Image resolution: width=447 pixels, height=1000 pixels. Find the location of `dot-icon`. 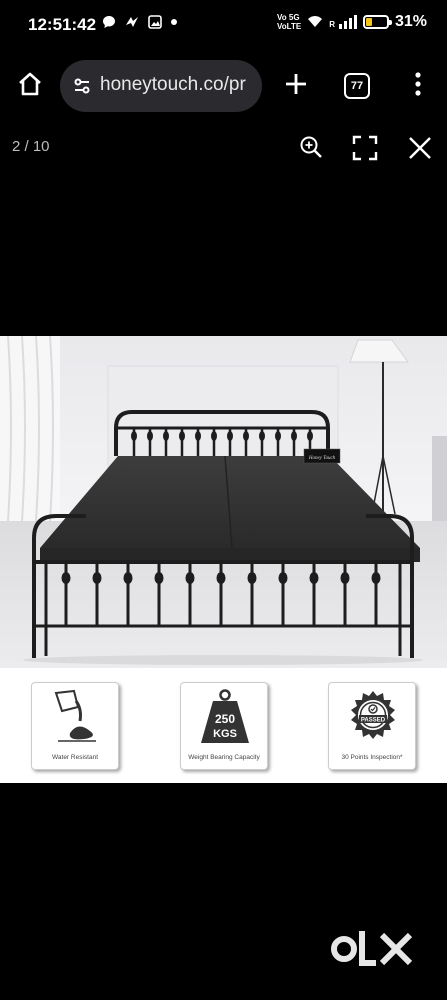

dot-icon is located at coordinates (174, 22).